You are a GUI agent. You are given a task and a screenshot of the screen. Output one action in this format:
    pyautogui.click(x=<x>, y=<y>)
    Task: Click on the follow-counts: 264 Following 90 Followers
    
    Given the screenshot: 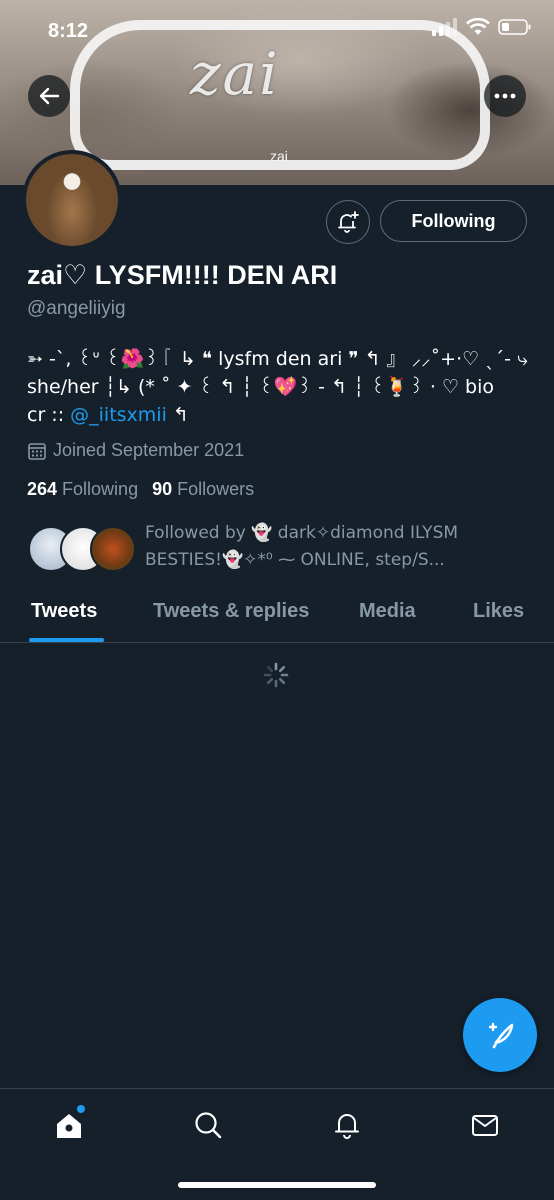 What is the action you would take?
    pyautogui.click(x=140, y=489)
    